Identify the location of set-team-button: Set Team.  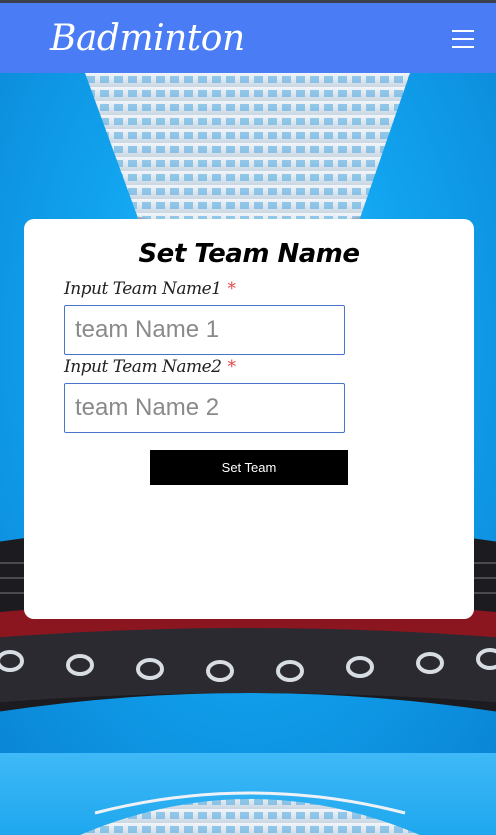
(249, 467).